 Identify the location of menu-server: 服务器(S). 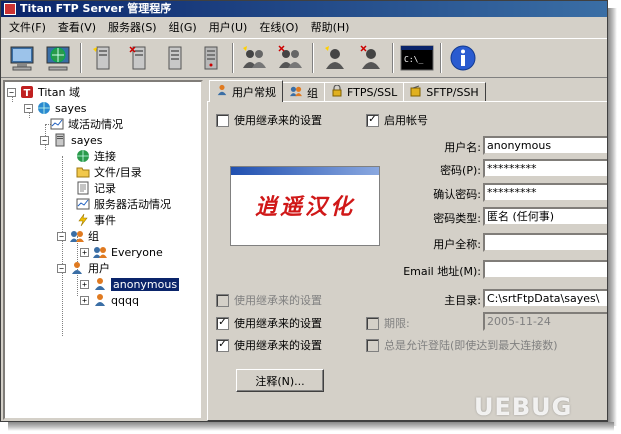
(132, 27).